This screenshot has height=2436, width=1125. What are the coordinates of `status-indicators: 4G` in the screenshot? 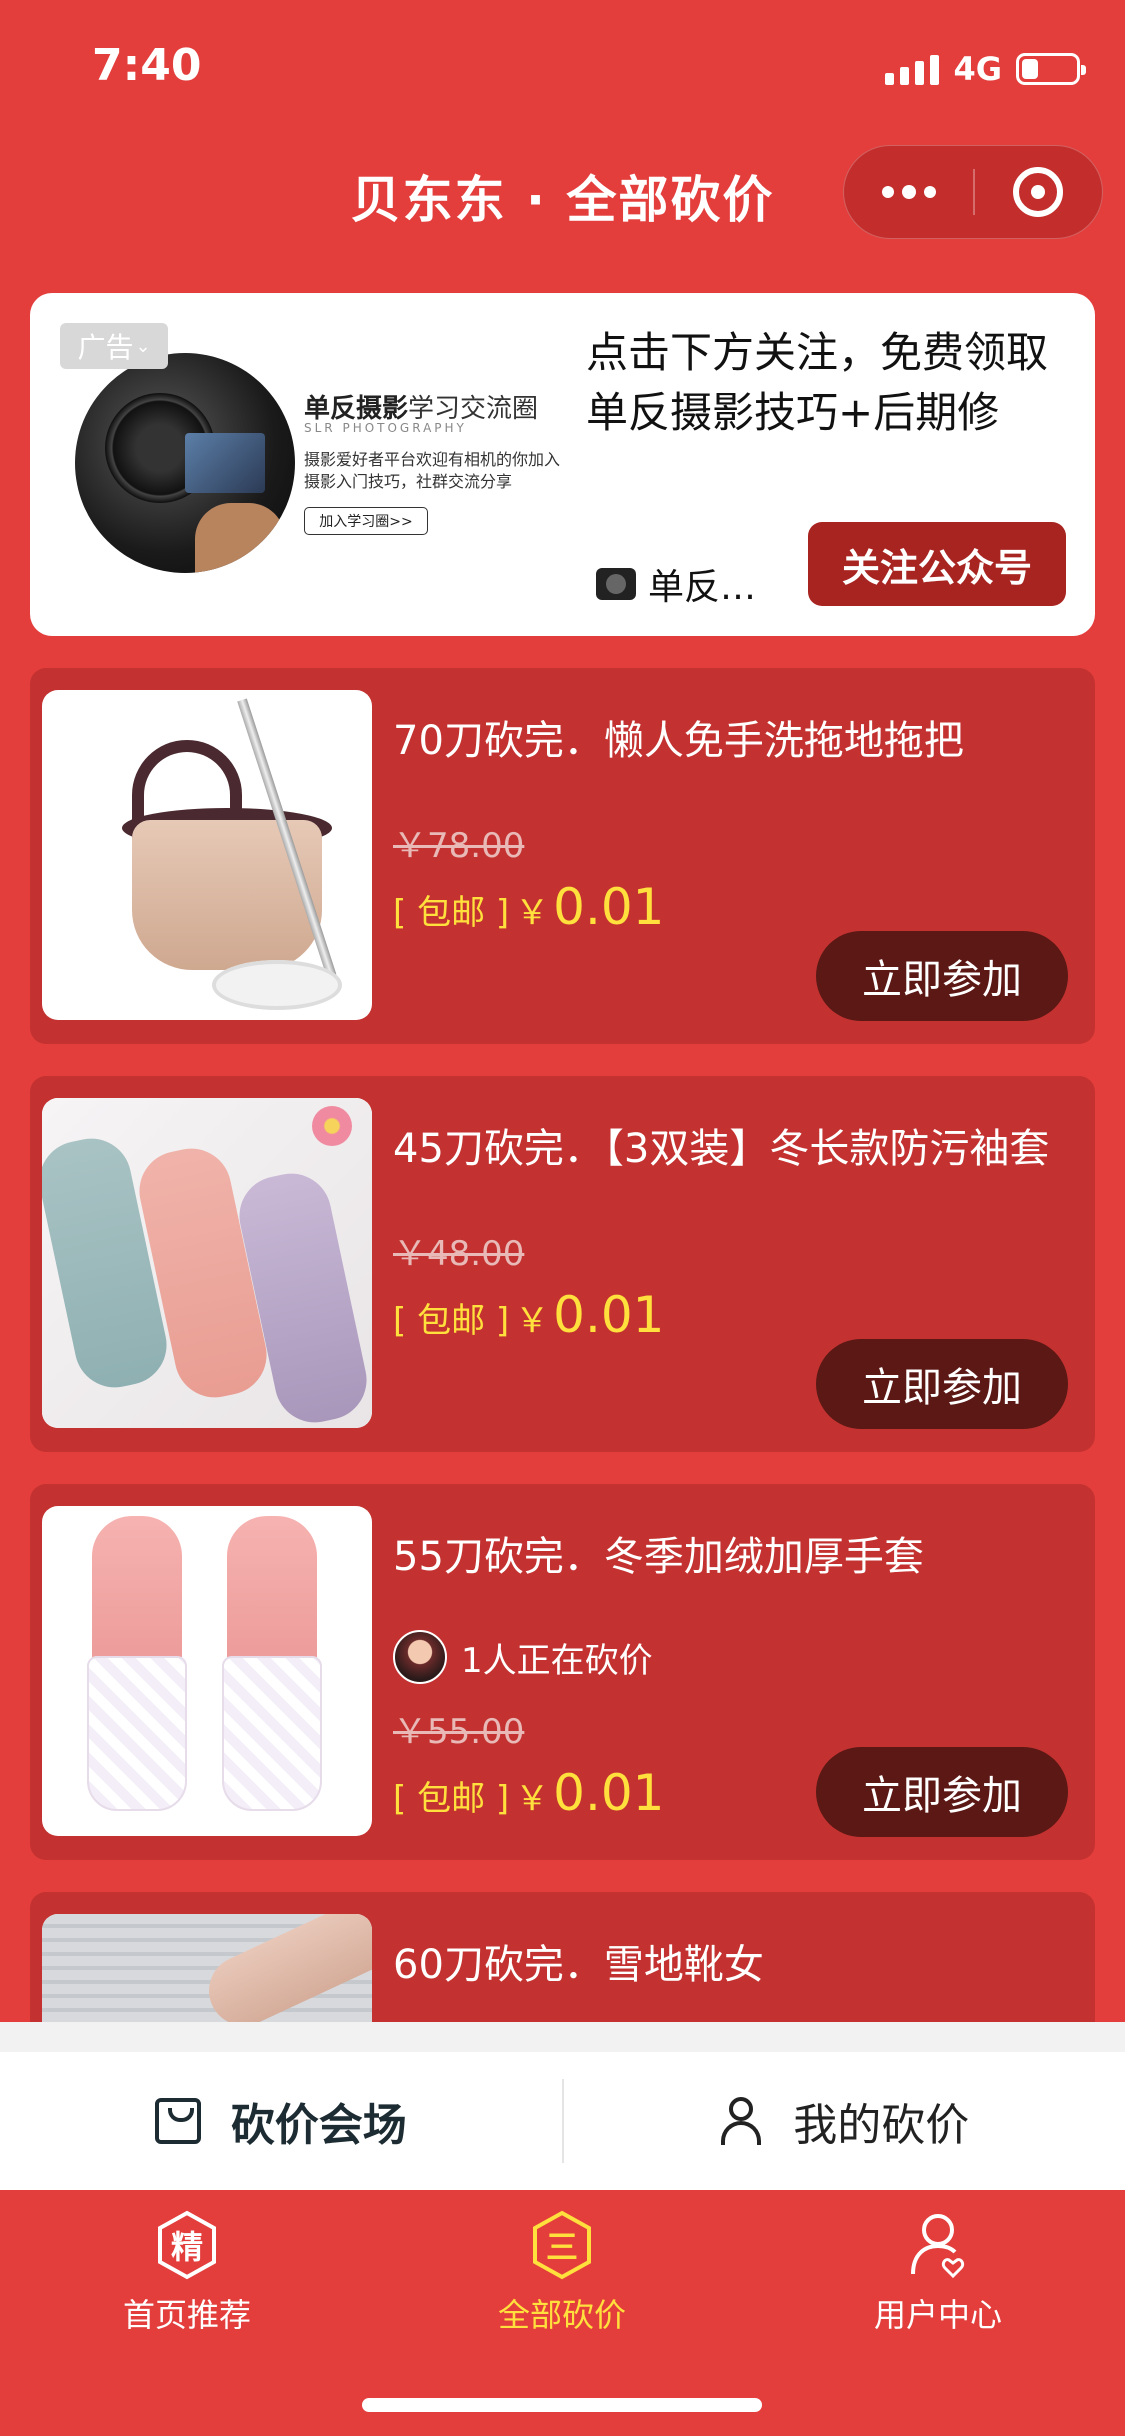 It's located at (985, 69).